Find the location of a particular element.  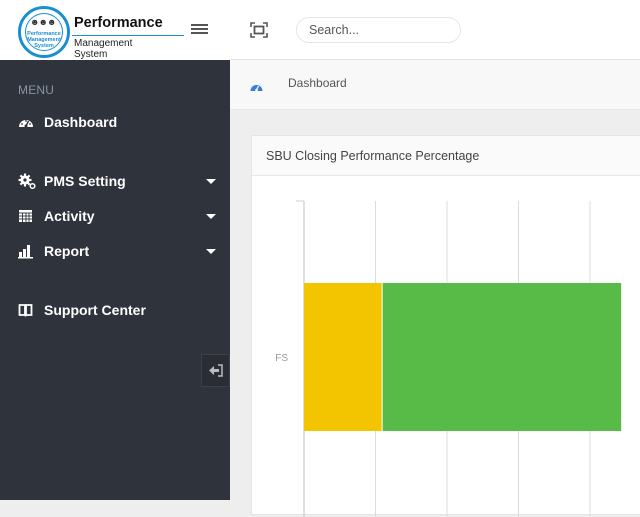

sidebar-item-pms-setting: PMS Setting is located at coordinates (115, 181).